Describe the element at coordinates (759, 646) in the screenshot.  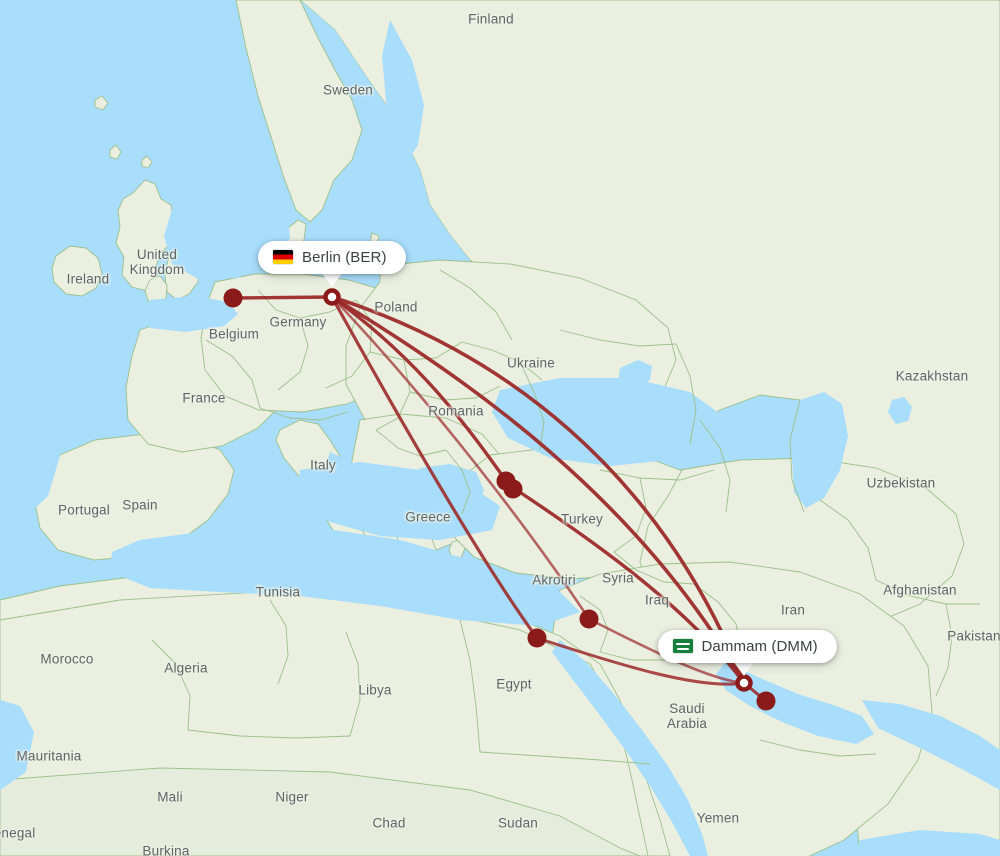
I see `destination-airport-label: Dammam (DMM)` at that location.